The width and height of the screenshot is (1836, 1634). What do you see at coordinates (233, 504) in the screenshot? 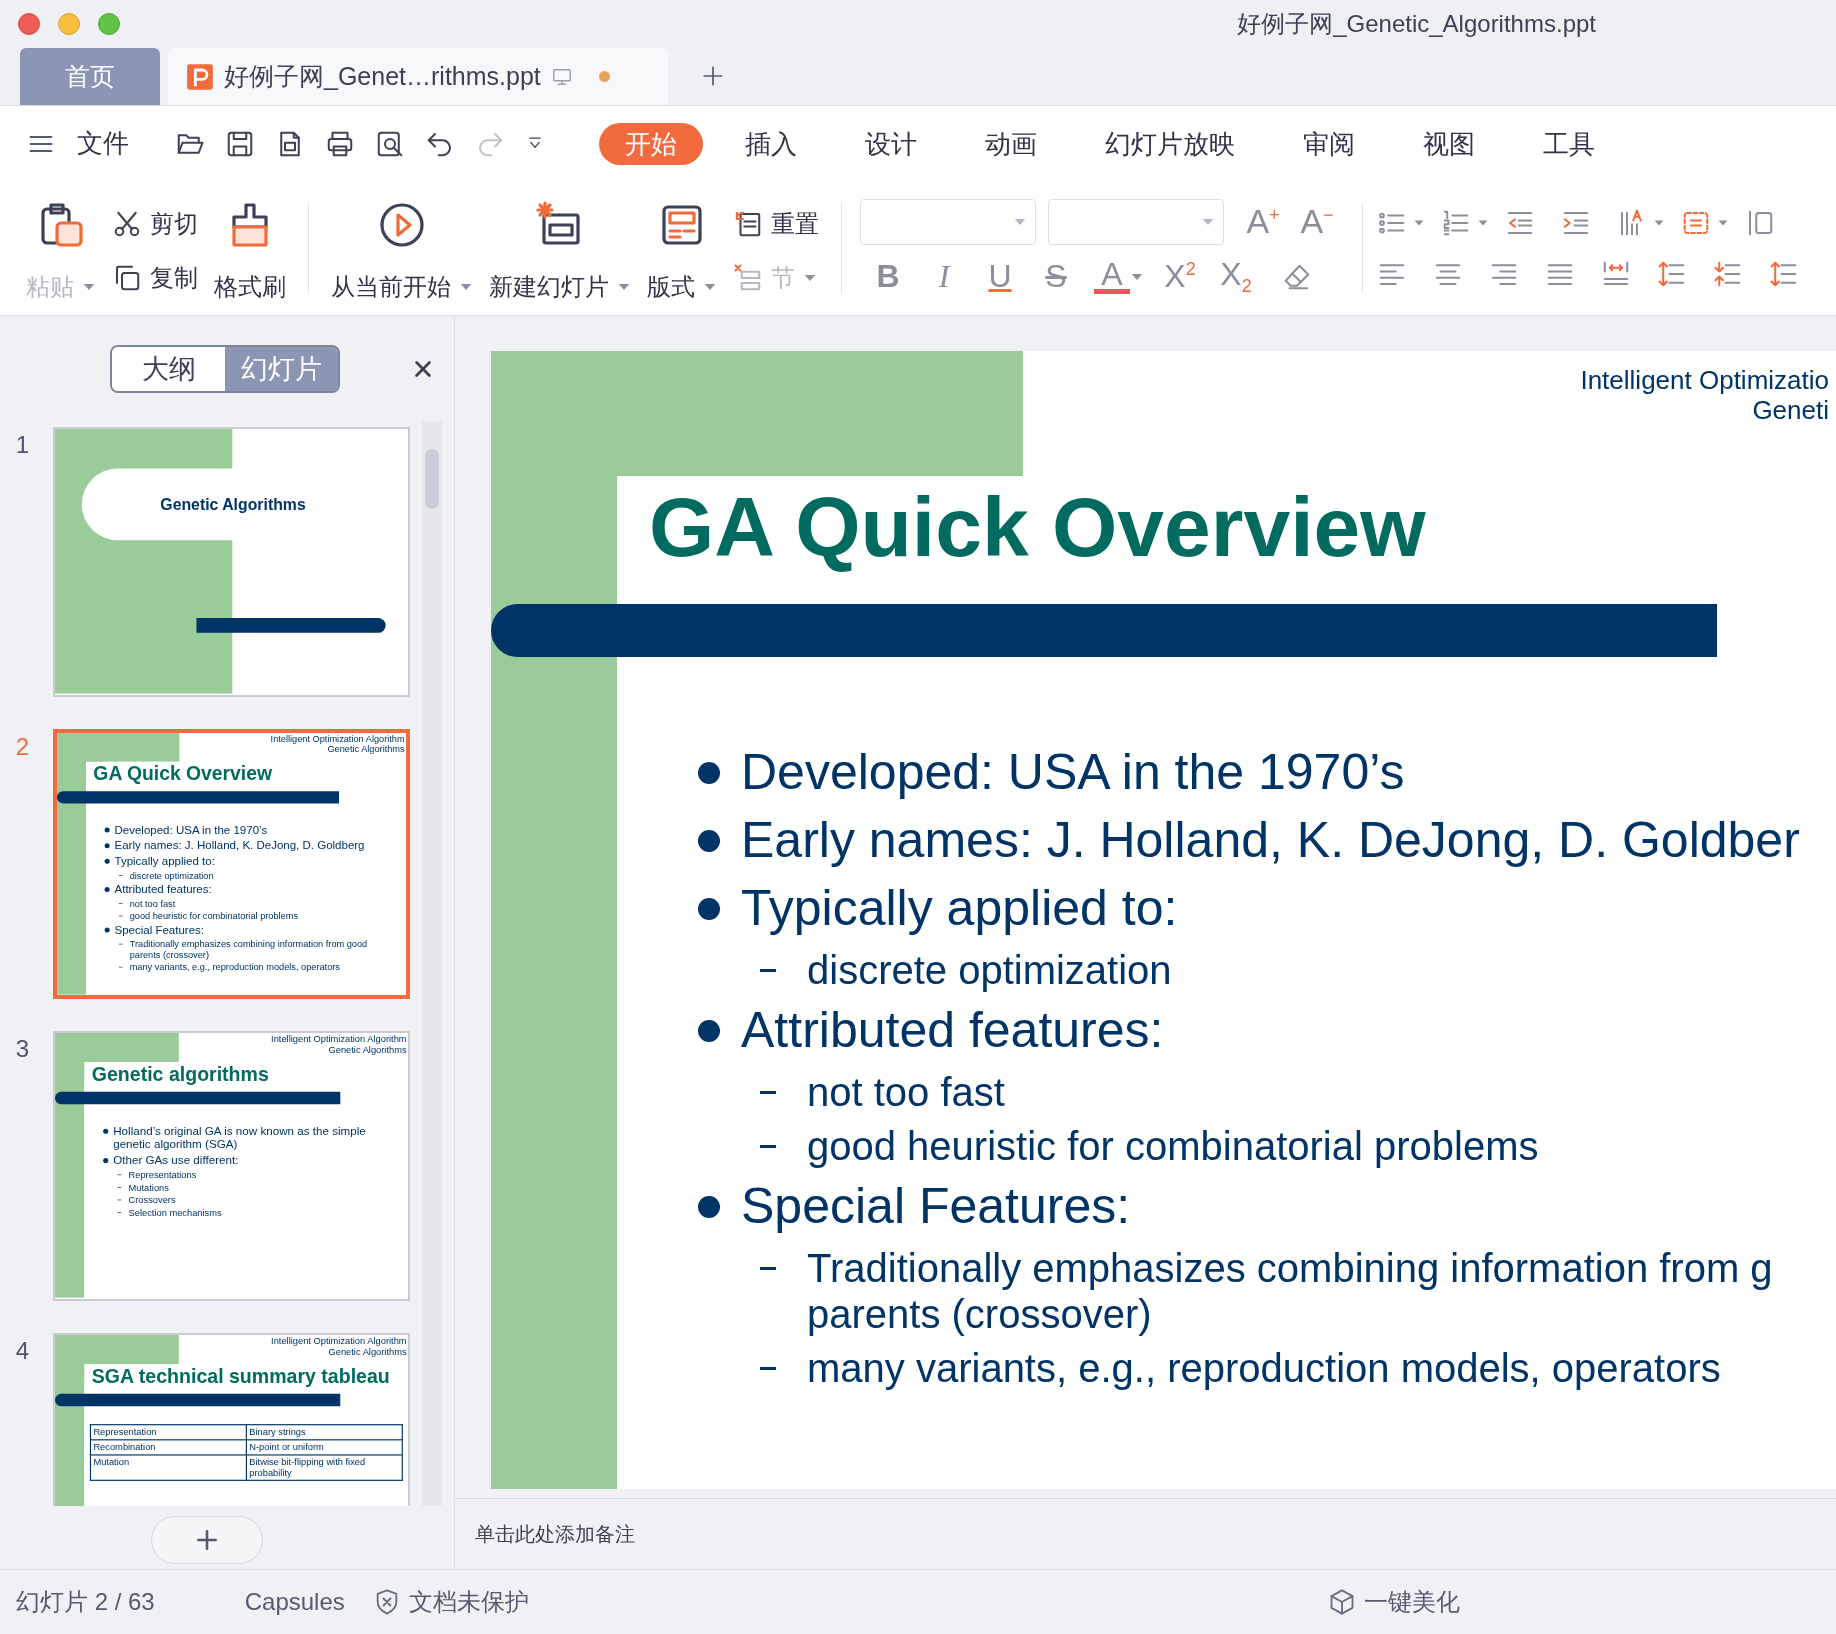
I see `slide-title: Genetic Algorithms` at bounding box center [233, 504].